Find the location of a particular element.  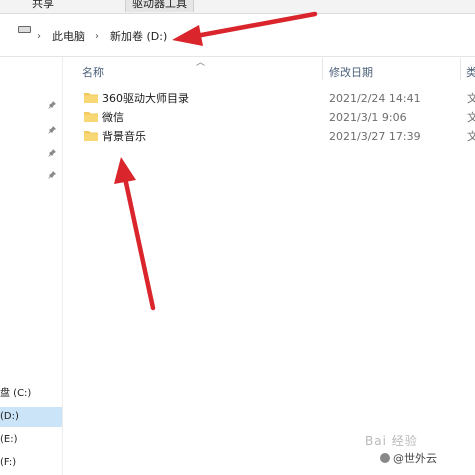

pc-drive-icon is located at coordinates (24, 29).